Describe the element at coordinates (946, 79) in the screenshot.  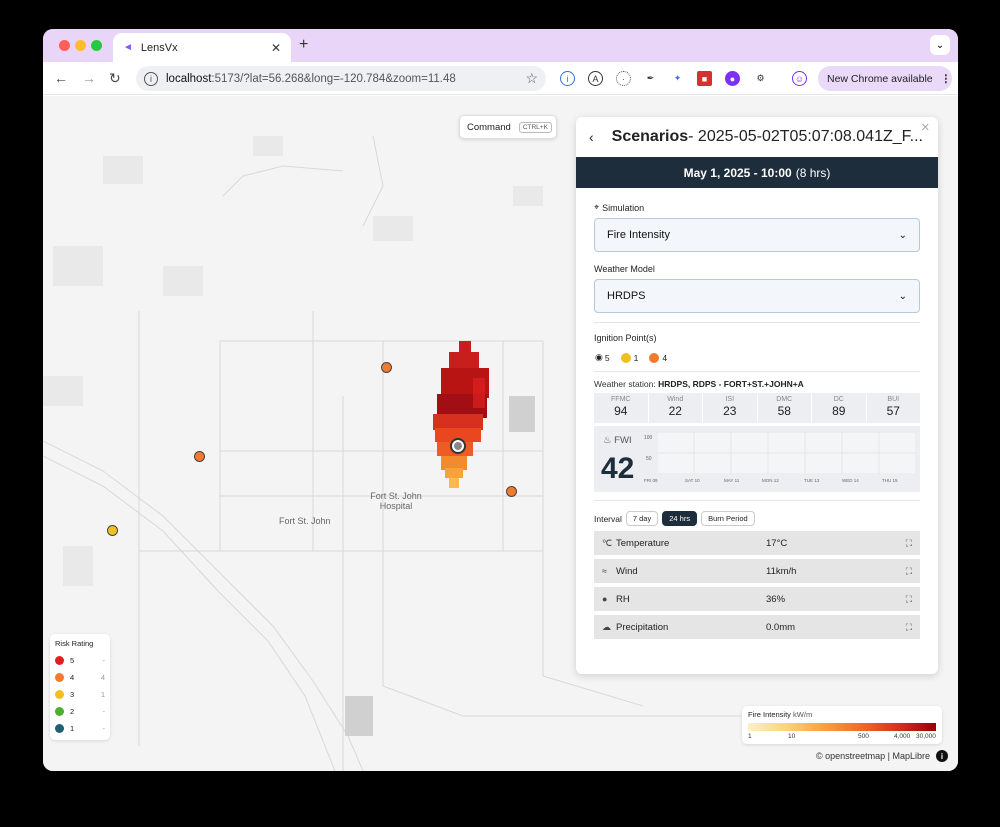
I see `chrome-menu-icon: ⋮` at that location.